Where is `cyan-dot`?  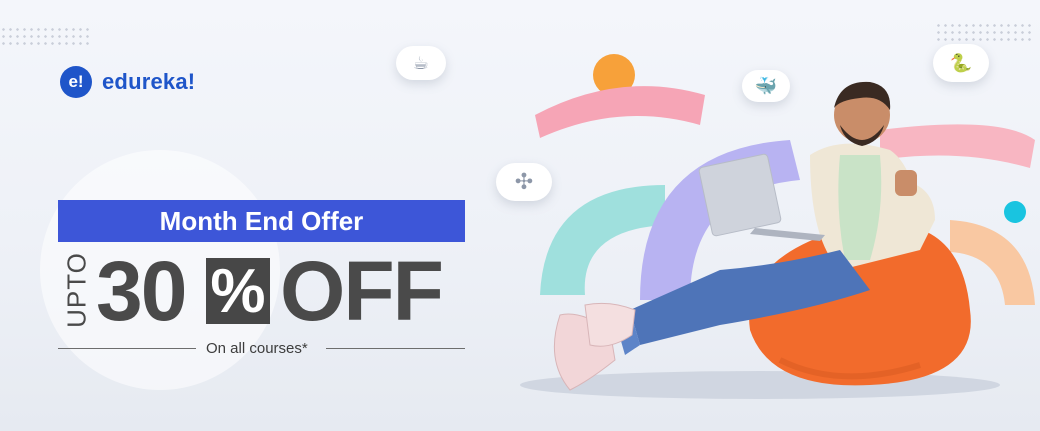 cyan-dot is located at coordinates (1015, 212).